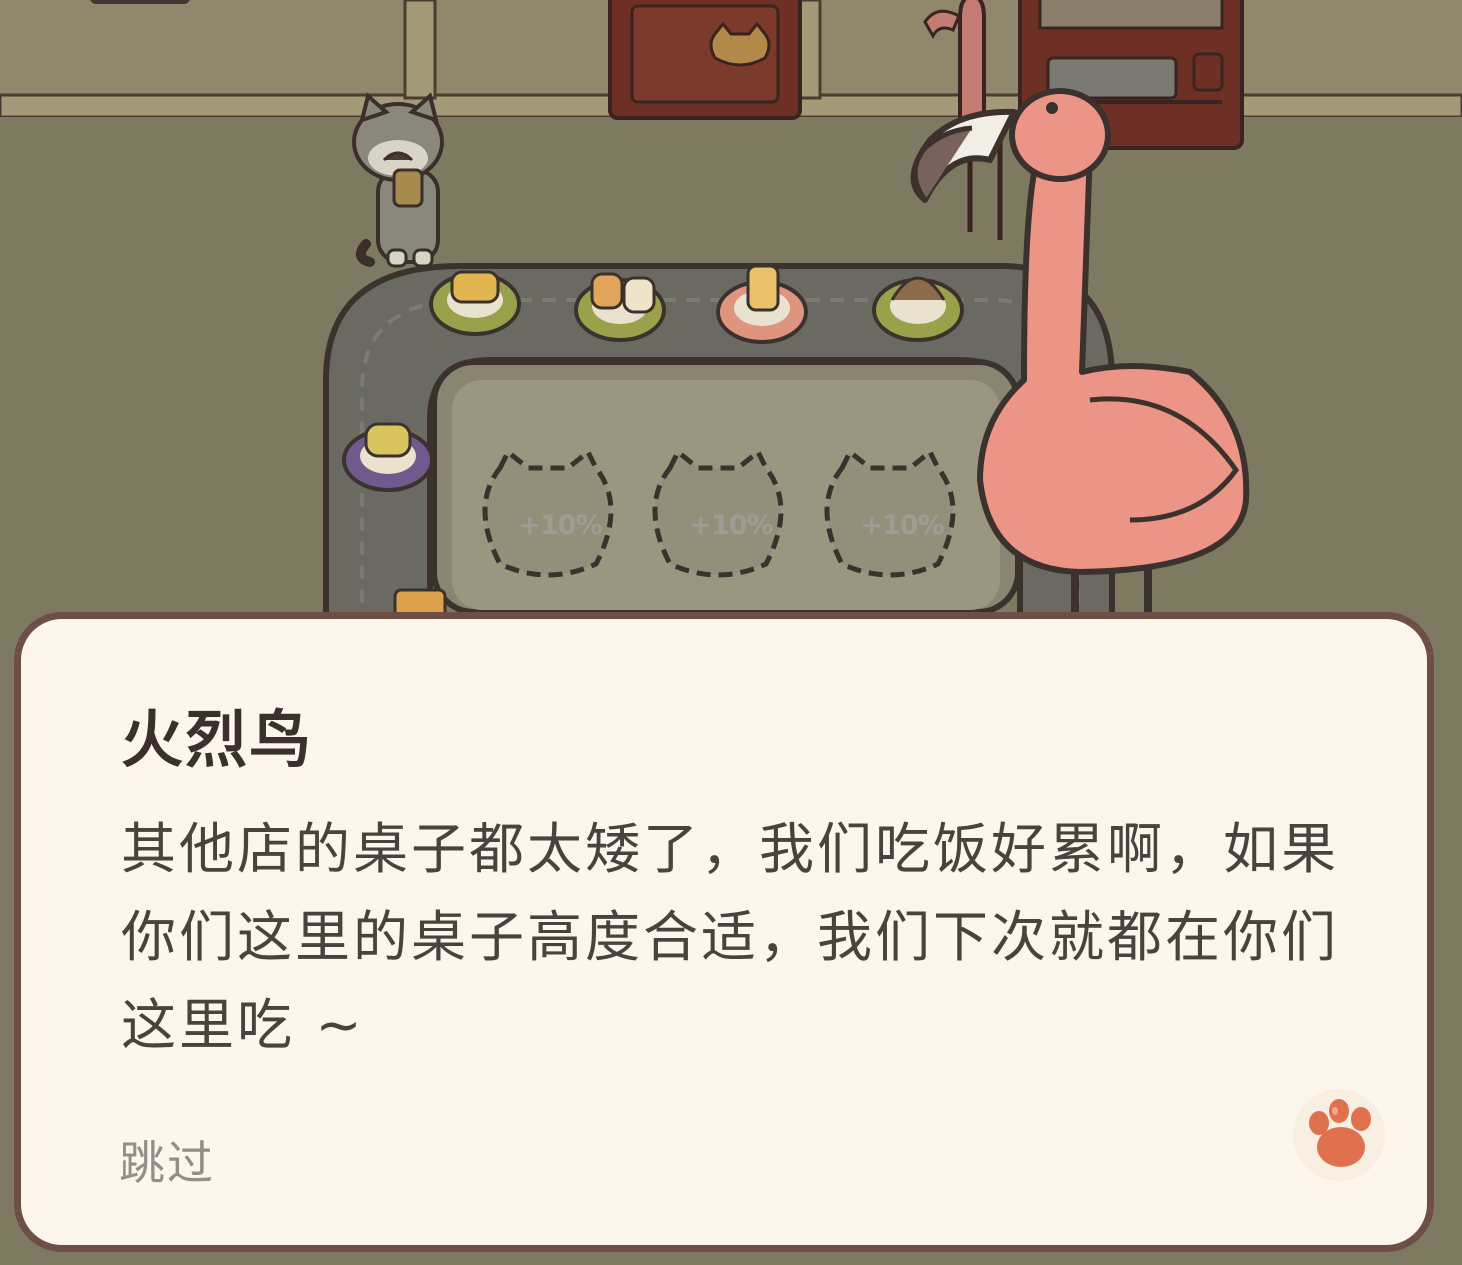 This screenshot has height=1265, width=1462. What do you see at coordinates (167, 1160) in the screenshot?
I see `skip-button: 跳过` at bounding box center [167, 1160].